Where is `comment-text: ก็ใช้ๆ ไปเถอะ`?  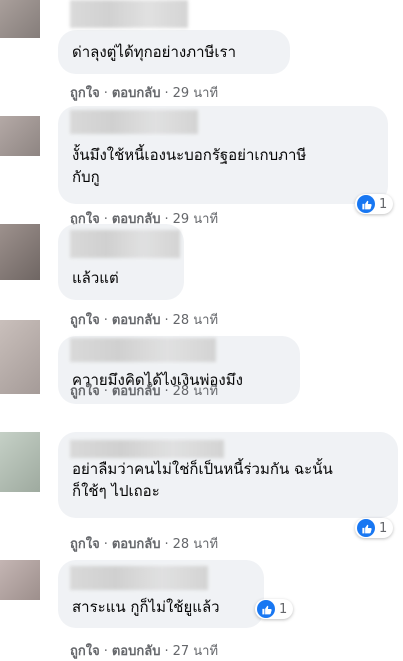
comment-text: ก็ใช้ๆ ไปเถอะ is located at coordinates (116, 491).